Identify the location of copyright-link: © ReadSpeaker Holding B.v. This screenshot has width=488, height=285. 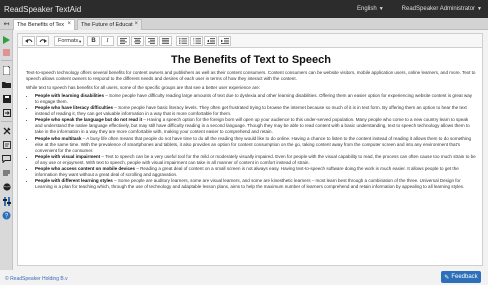
(36, 279).